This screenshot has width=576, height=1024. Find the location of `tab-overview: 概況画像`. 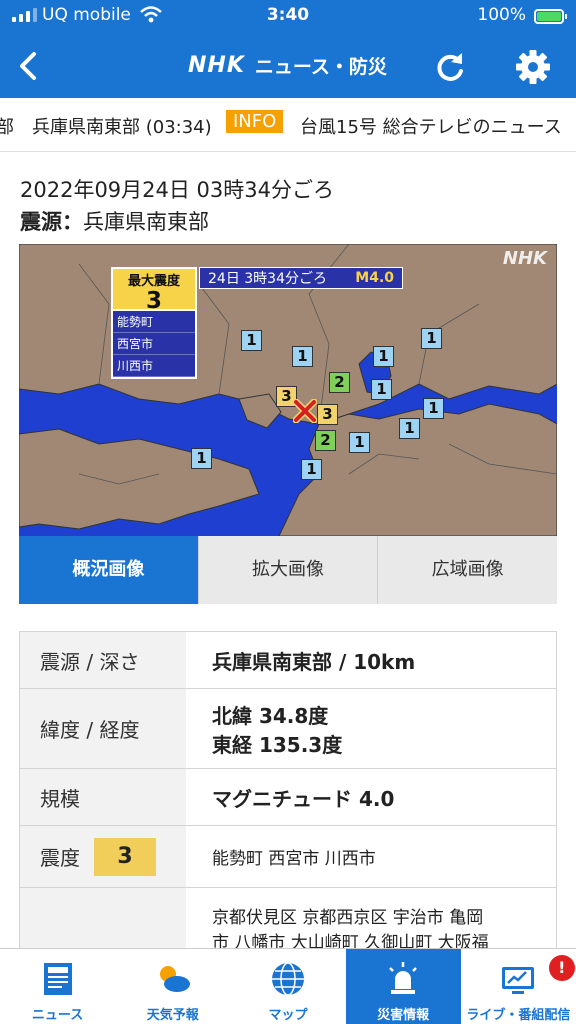

tab-overview: 概況画像 is located at coordinates (109, 570).